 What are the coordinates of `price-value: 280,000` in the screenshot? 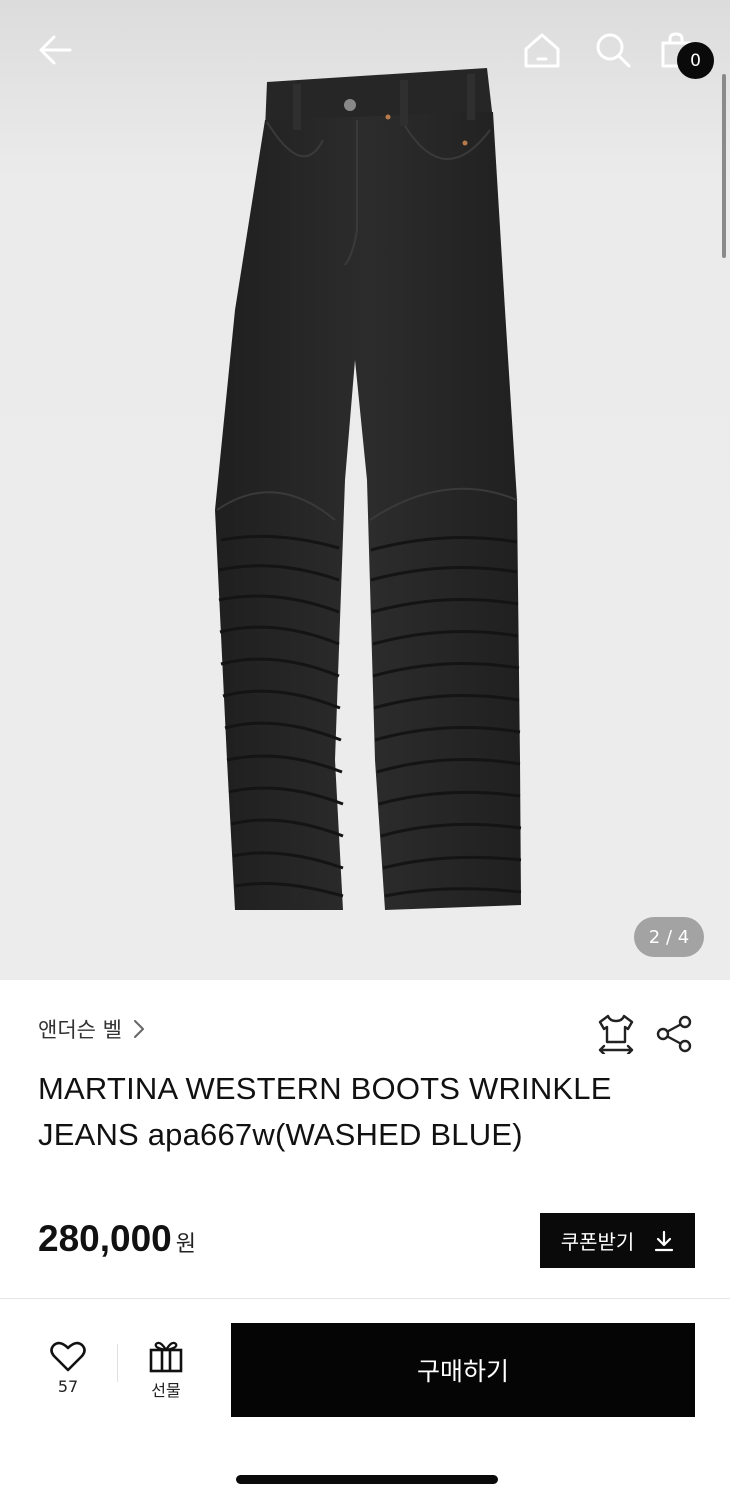 It's located at (105, 1238).